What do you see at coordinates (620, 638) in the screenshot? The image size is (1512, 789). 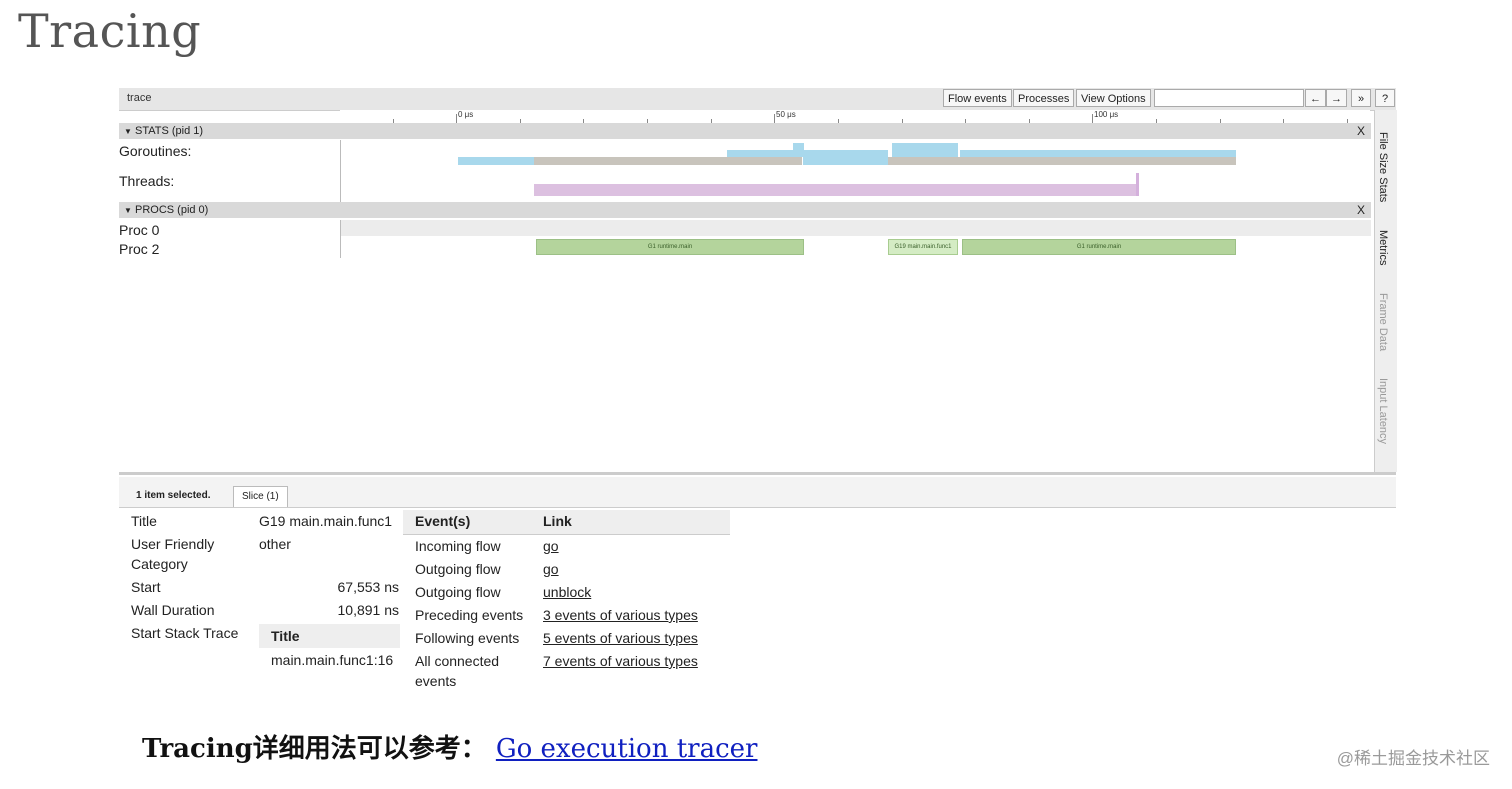 I see `event-link: 5 events of various types` at bounding box center [620, 638].